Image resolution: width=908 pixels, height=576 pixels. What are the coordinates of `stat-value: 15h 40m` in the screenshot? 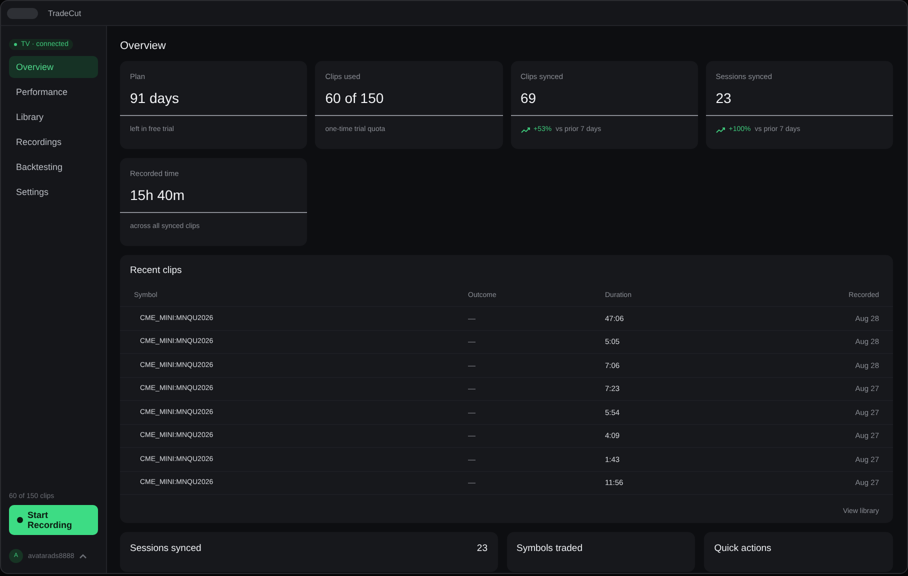 It's located at (214, 195).